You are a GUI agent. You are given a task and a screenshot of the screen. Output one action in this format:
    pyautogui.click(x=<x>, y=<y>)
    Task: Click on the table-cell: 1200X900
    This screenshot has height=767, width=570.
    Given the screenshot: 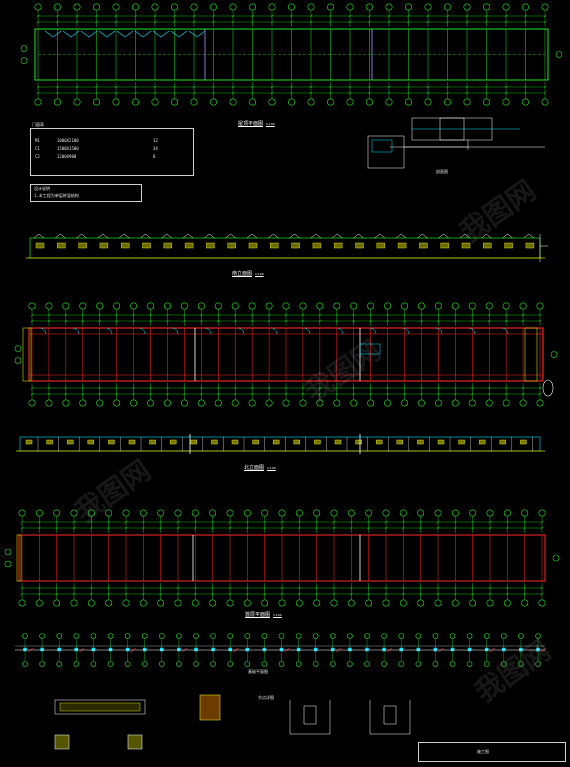 What is the action you would take?
    pyautogui.click(x=67, y=156)
    